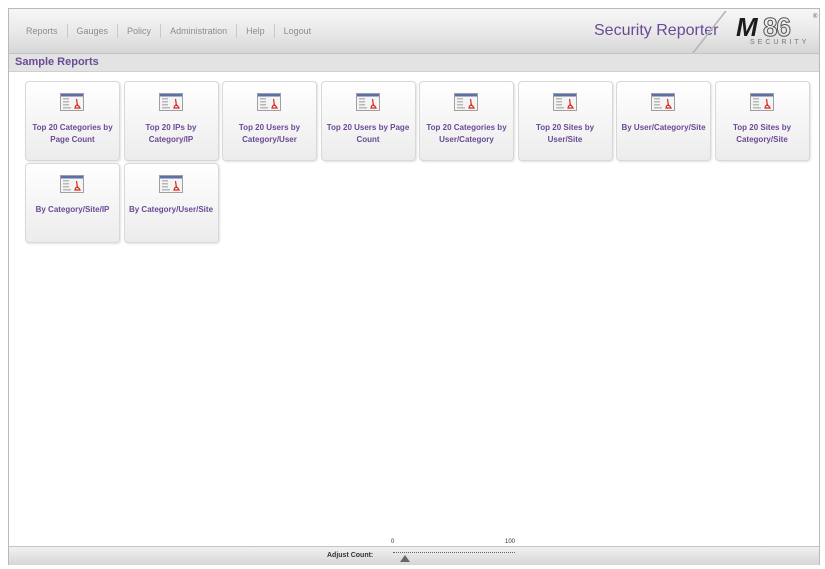 Image resolution: width=825 pixels, height=569 pixels. Describe the element at coordinates (565, 133) in the screenshot. I see `report-tile-label: Top 20 Sites by User/Site` at that location.